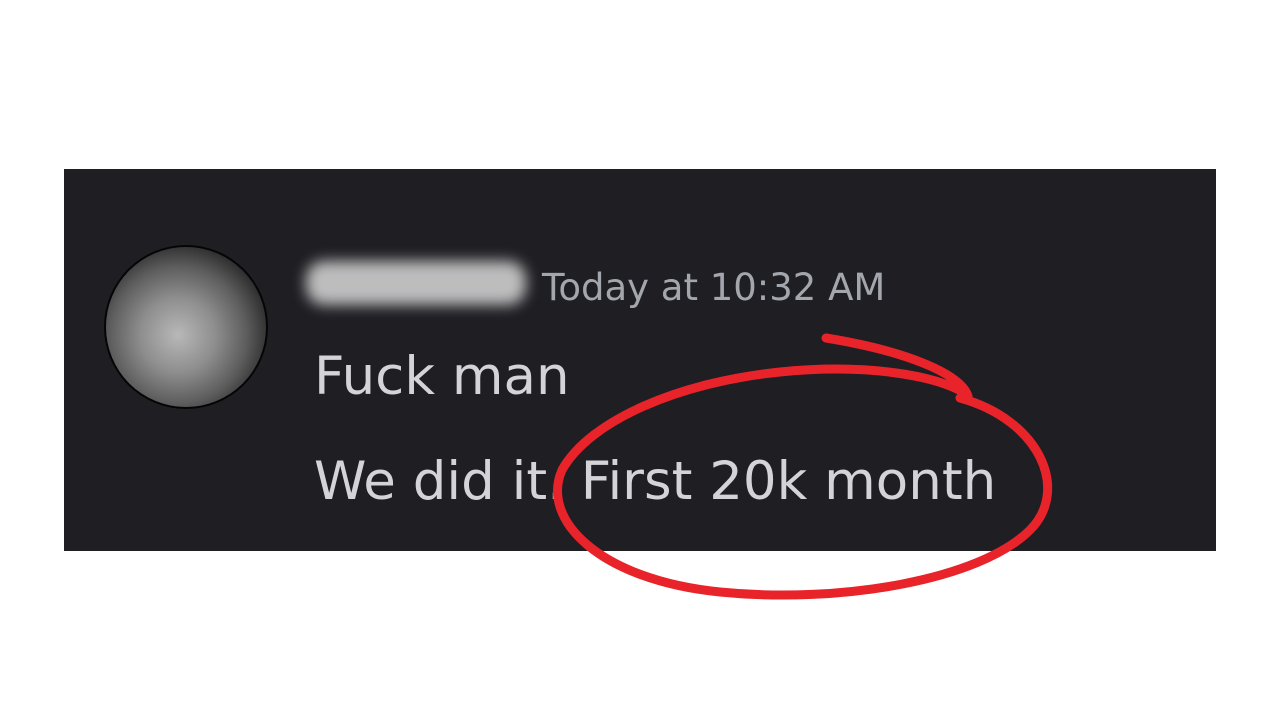 This screenshot has width=1280, height=720. What do you see at coordinates (416, 283) in the screenshot?
I see `username-redacted` at bounding box center [416, 283].